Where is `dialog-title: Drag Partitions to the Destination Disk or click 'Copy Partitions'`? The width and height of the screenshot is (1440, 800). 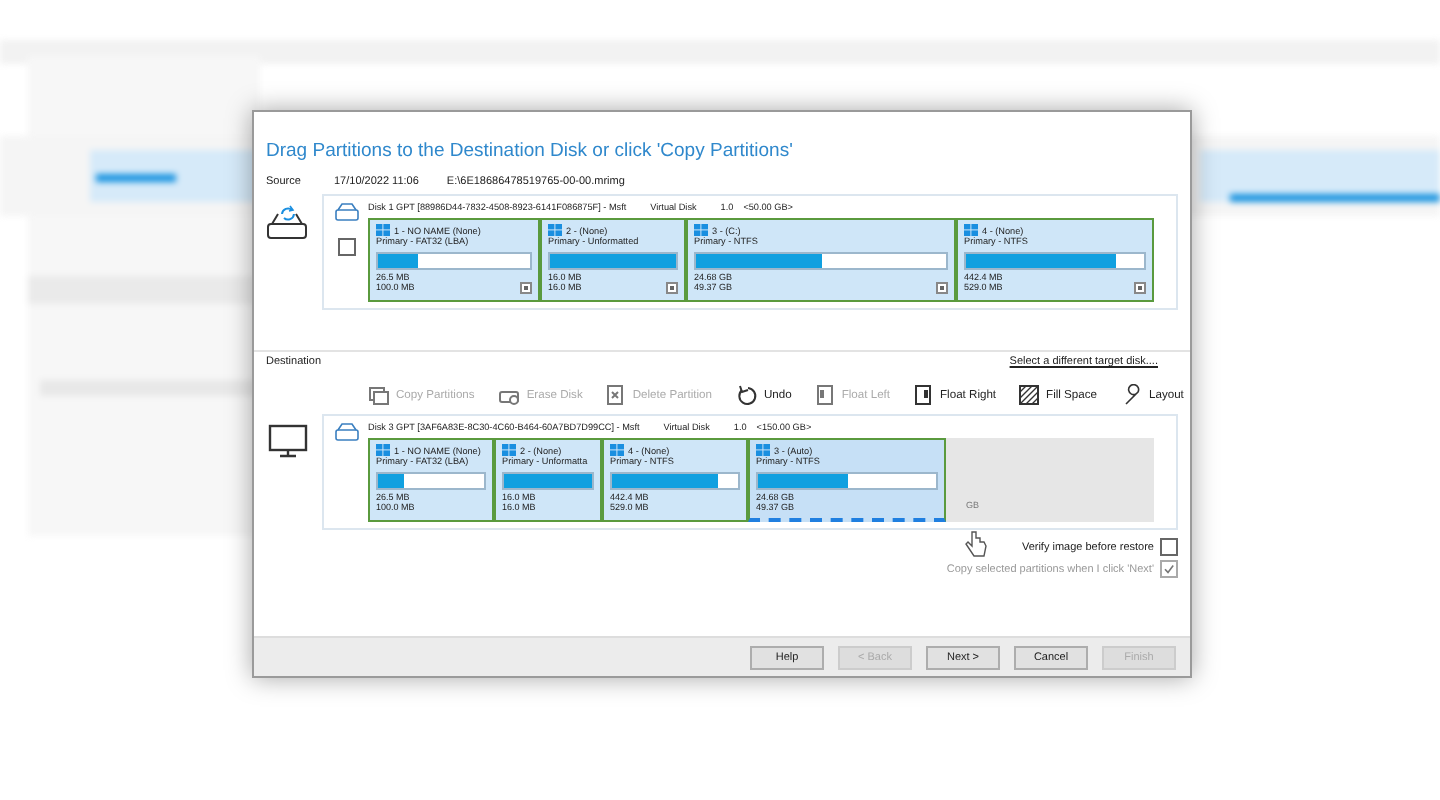
dialog-title: Drag Partitions to the Destination Disk or click 'Copy Partitions' is located at coordinates (530, 151).